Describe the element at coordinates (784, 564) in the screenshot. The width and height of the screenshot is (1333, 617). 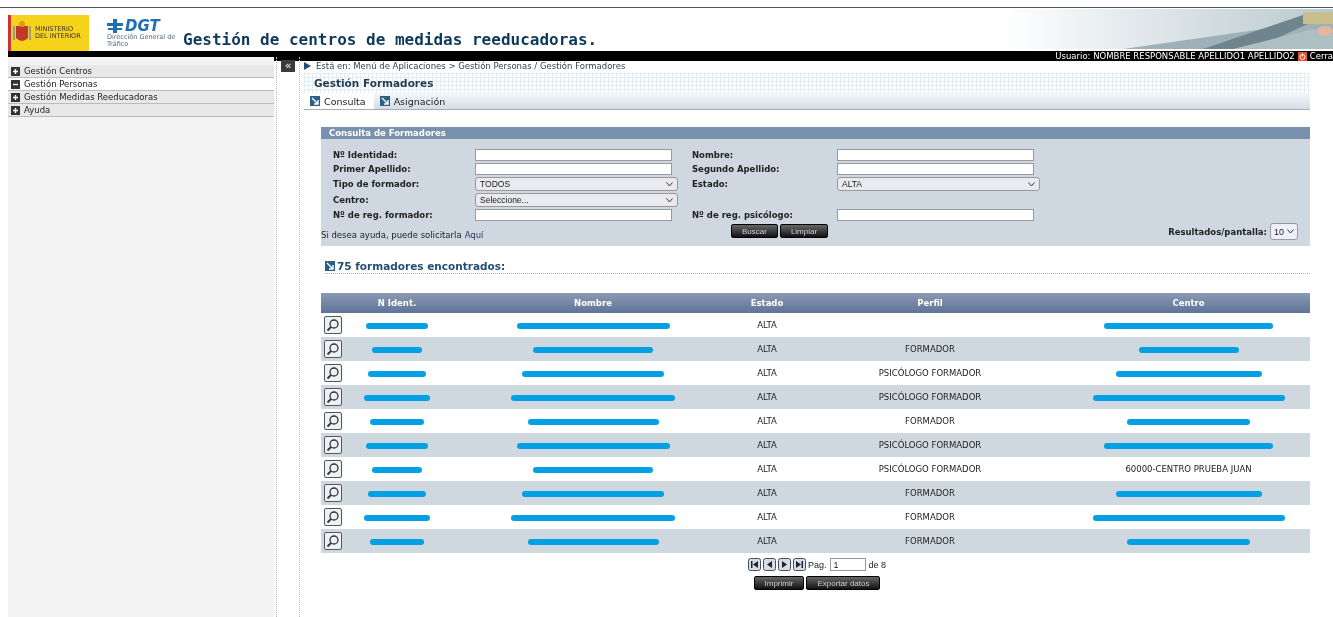
I see `next-icon` at that location.